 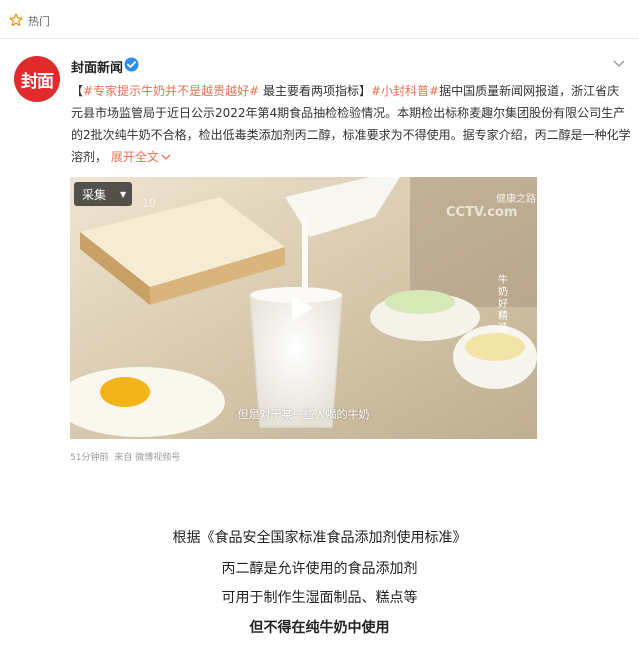 I want to click on topic-link-2: #小封科普#, so click(x=405, y=91).